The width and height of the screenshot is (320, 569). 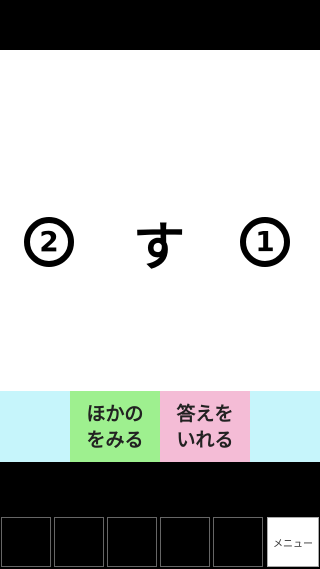 I want to click on look-other-button: ほかの をみる, so click(x=115, y=426).